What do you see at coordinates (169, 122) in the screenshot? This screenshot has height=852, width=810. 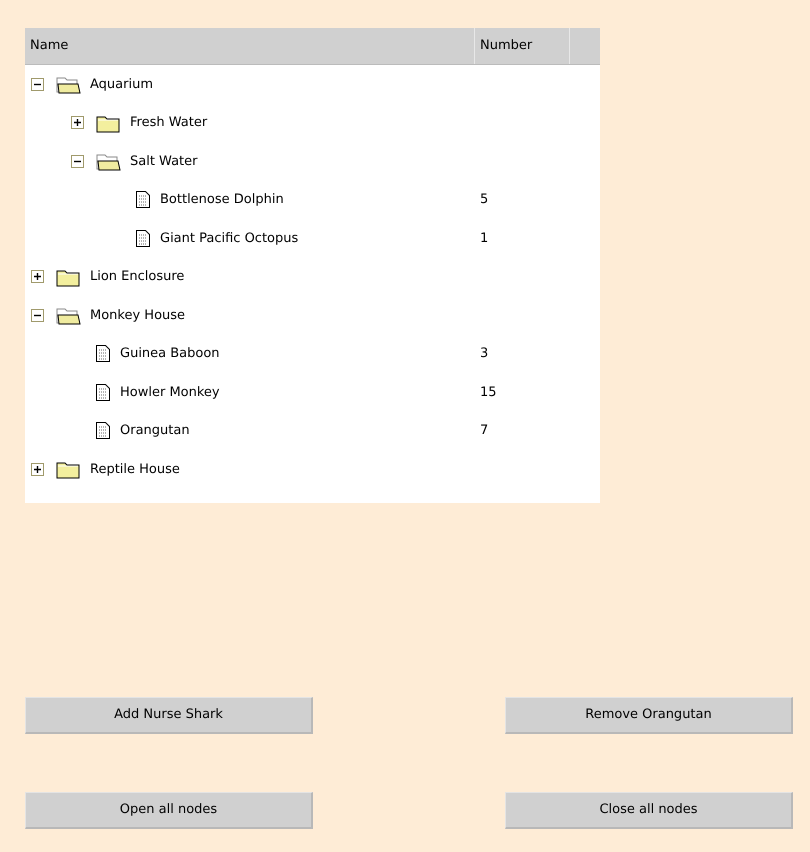 I see `folder-label: Fresh Water` at bounding box center [169, 122].